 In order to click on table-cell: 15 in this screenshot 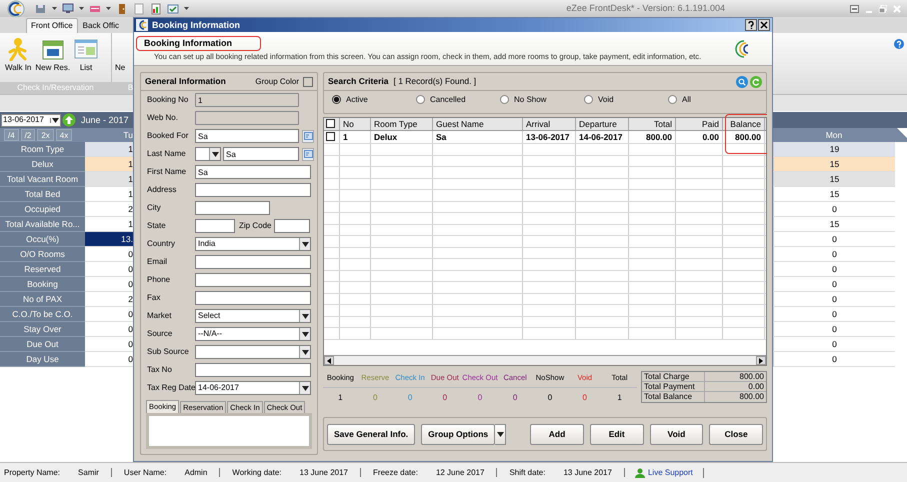, I will do `click(834, 179)`.